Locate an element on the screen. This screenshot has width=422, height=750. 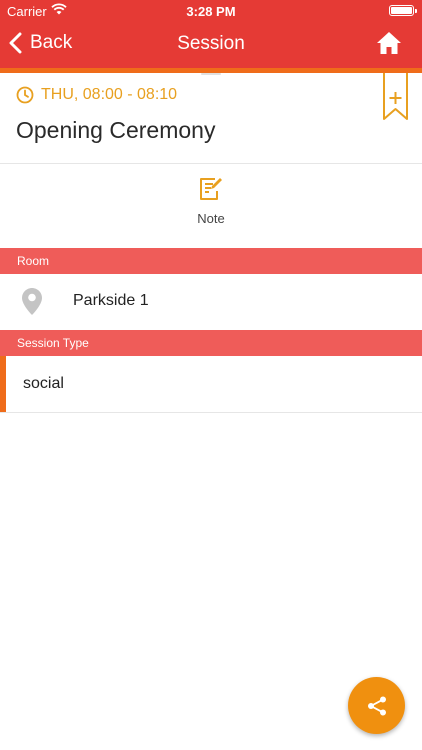
room-section-header: Room is located at coordinates (211, 261).